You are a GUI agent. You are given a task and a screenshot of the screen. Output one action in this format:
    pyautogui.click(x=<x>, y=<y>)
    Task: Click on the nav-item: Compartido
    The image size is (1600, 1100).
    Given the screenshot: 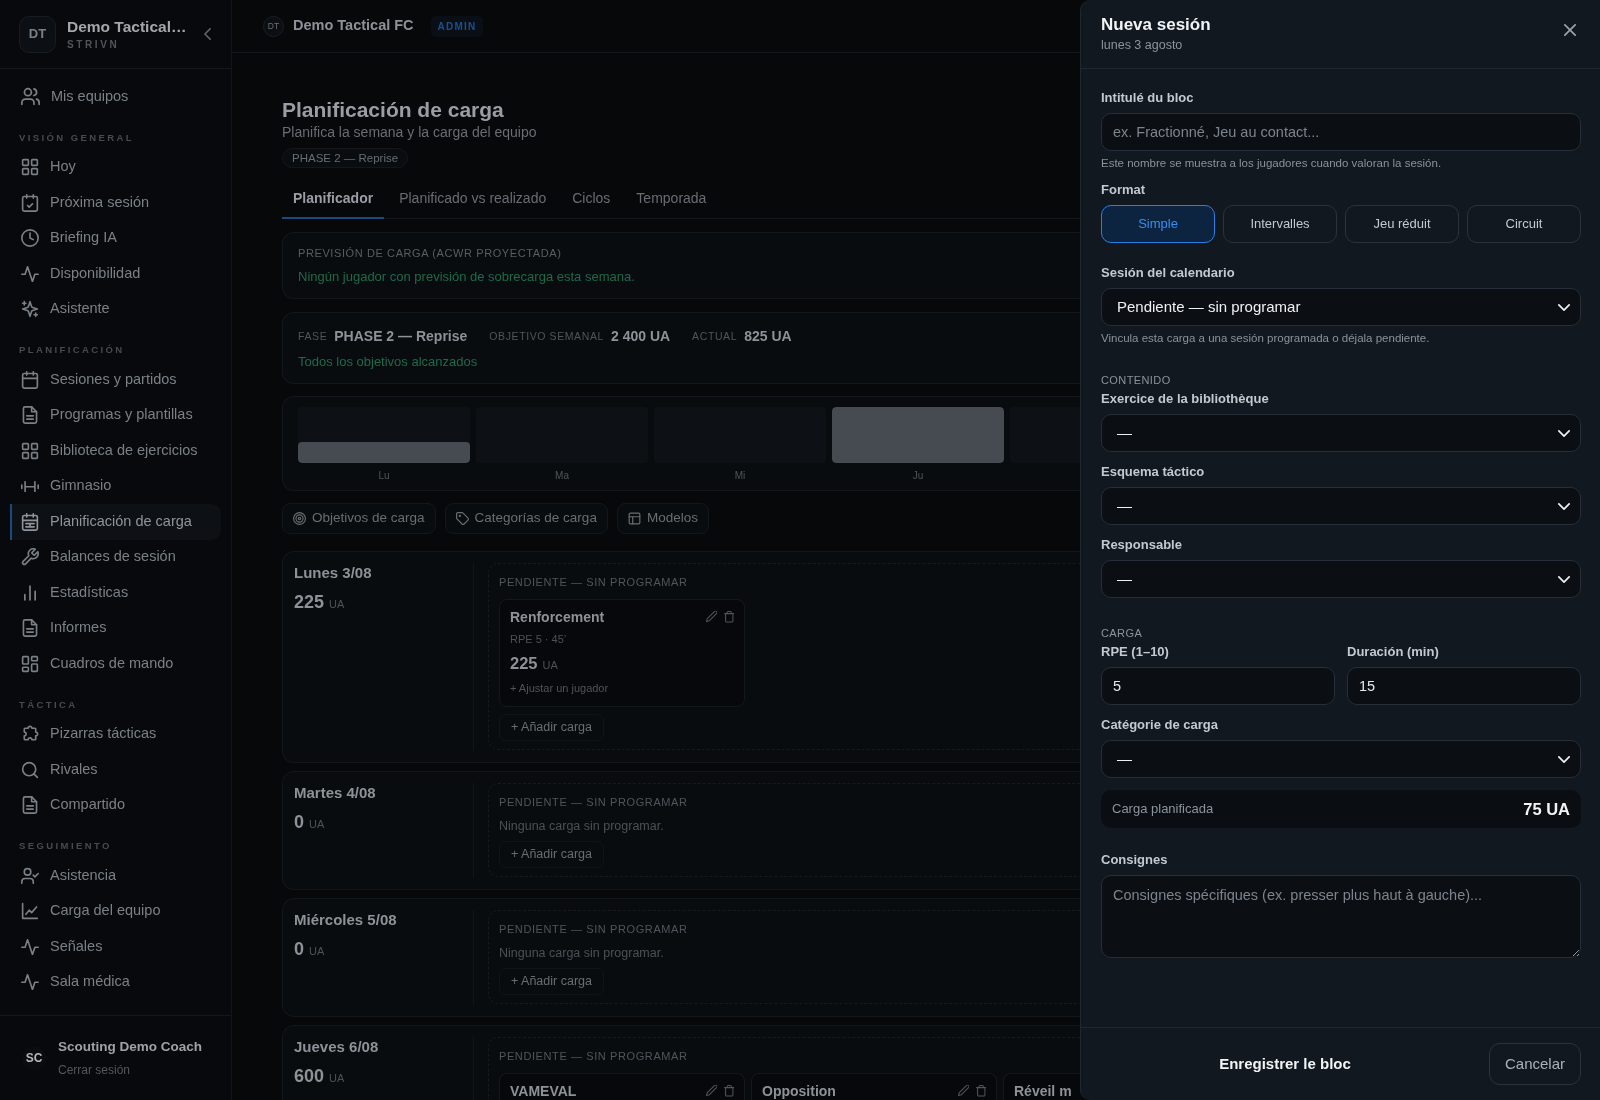 What is the action you would take?
    pyautogui.click(x=115, y=805)
    